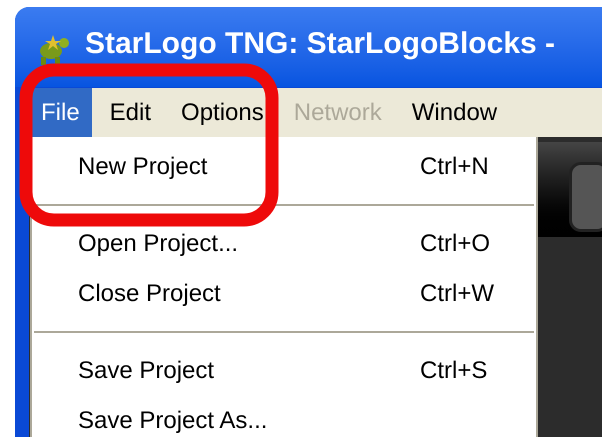 This screenshot has height=437, width=602. What do you see at coordinates (284, 244) in the screenshot?
I see `menu-item: Open Project... Ctrl+O` at bounding box center [284, 244].